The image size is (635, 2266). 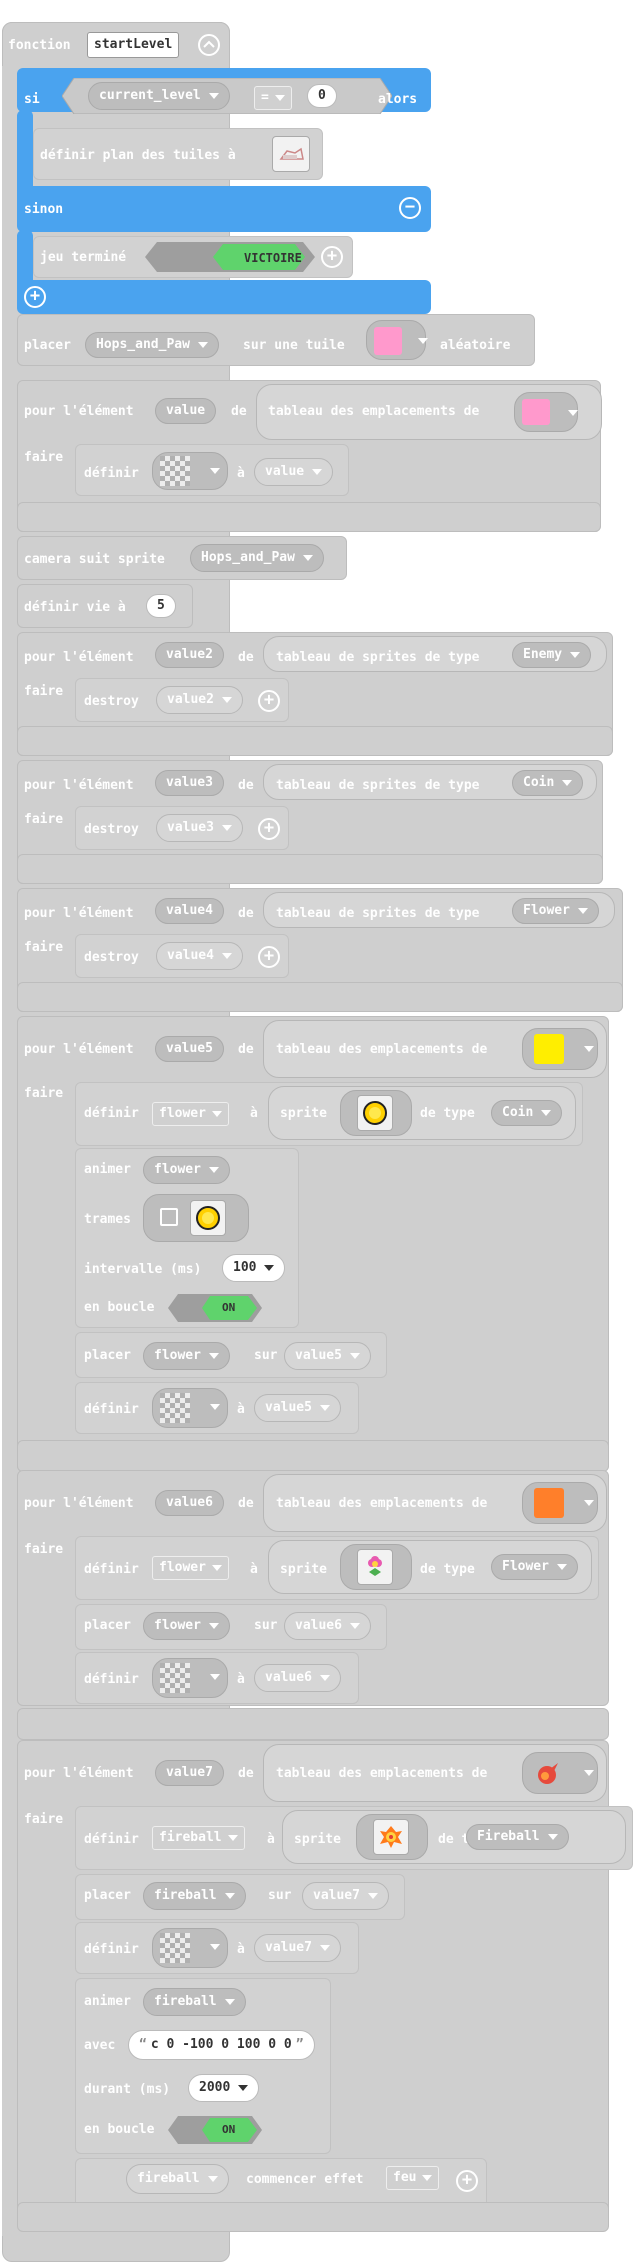 What do you see at coordinates (199, 700) in the screenshot?
I see `destroy-target: value2` at bounding box center [199, 700].